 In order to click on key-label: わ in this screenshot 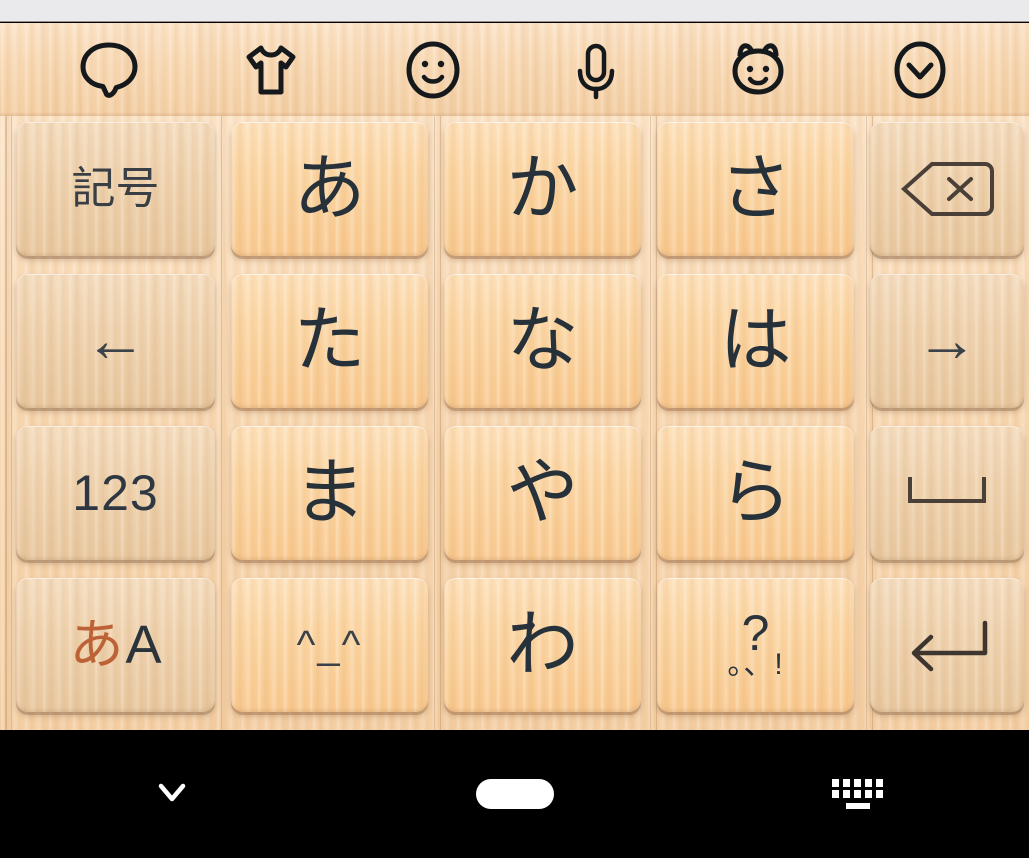, I will do `click(542, 645)`.